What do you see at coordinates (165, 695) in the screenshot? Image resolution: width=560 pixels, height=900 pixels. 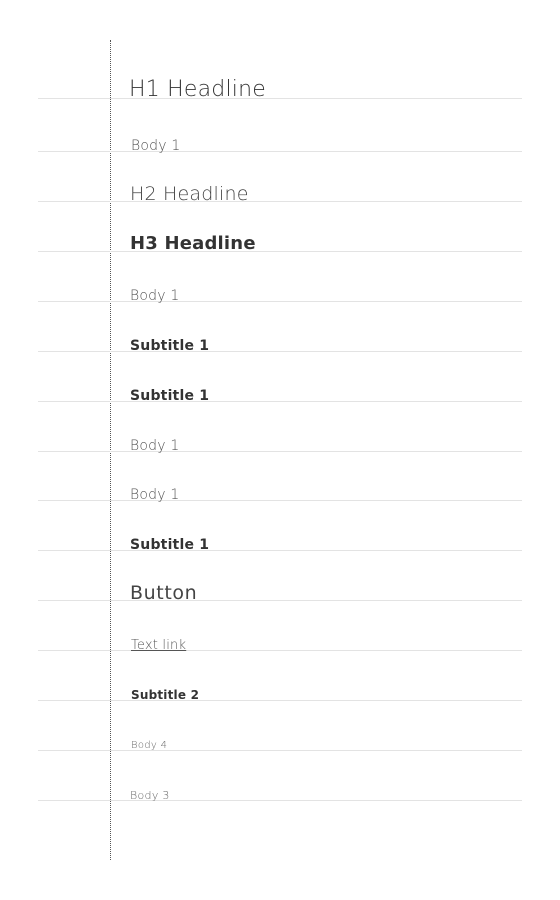 I see `subtitle2-sample: Subtitle 2` at bounding box center [165, 695].